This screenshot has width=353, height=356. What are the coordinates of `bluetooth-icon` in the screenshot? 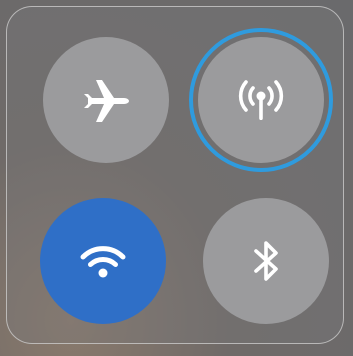 It's located at (266, 261).